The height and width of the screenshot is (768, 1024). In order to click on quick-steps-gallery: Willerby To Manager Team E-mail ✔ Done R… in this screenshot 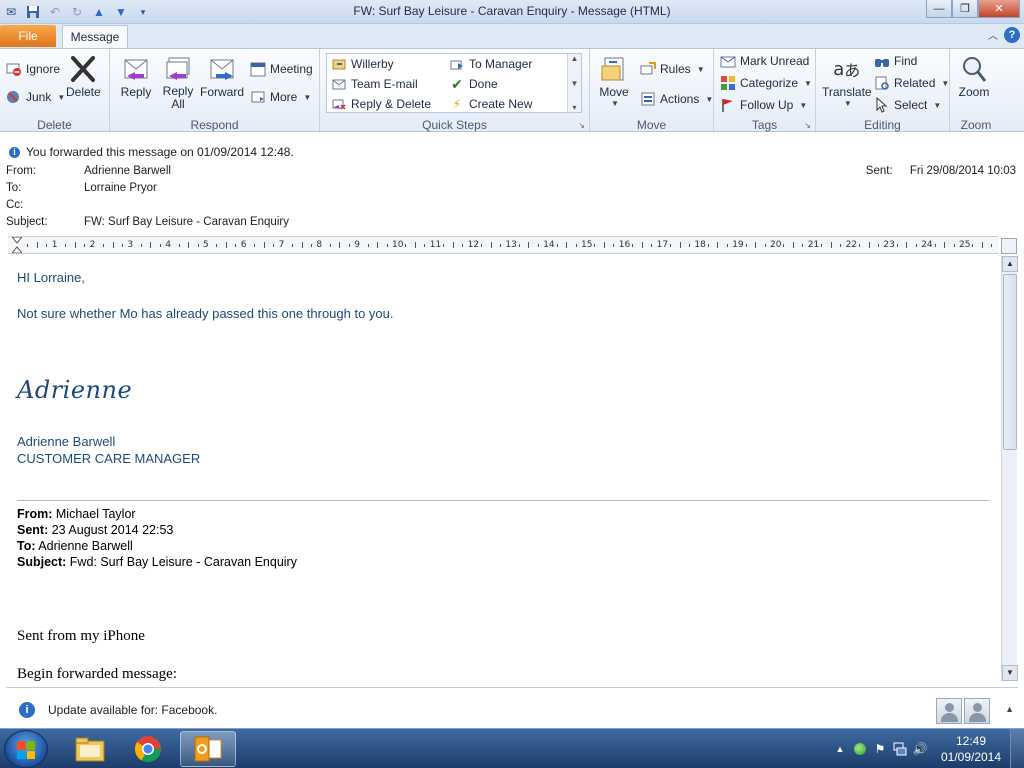, I will do `click(454, 83)`.